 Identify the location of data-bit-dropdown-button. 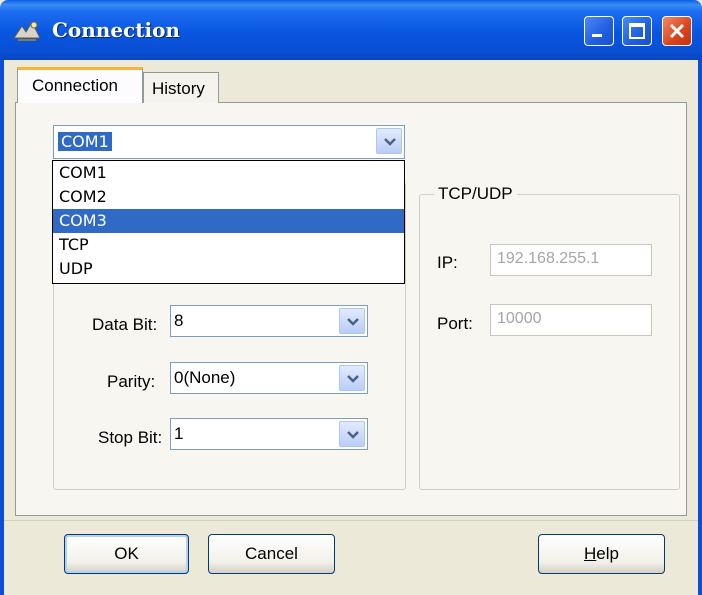
(352, 321).